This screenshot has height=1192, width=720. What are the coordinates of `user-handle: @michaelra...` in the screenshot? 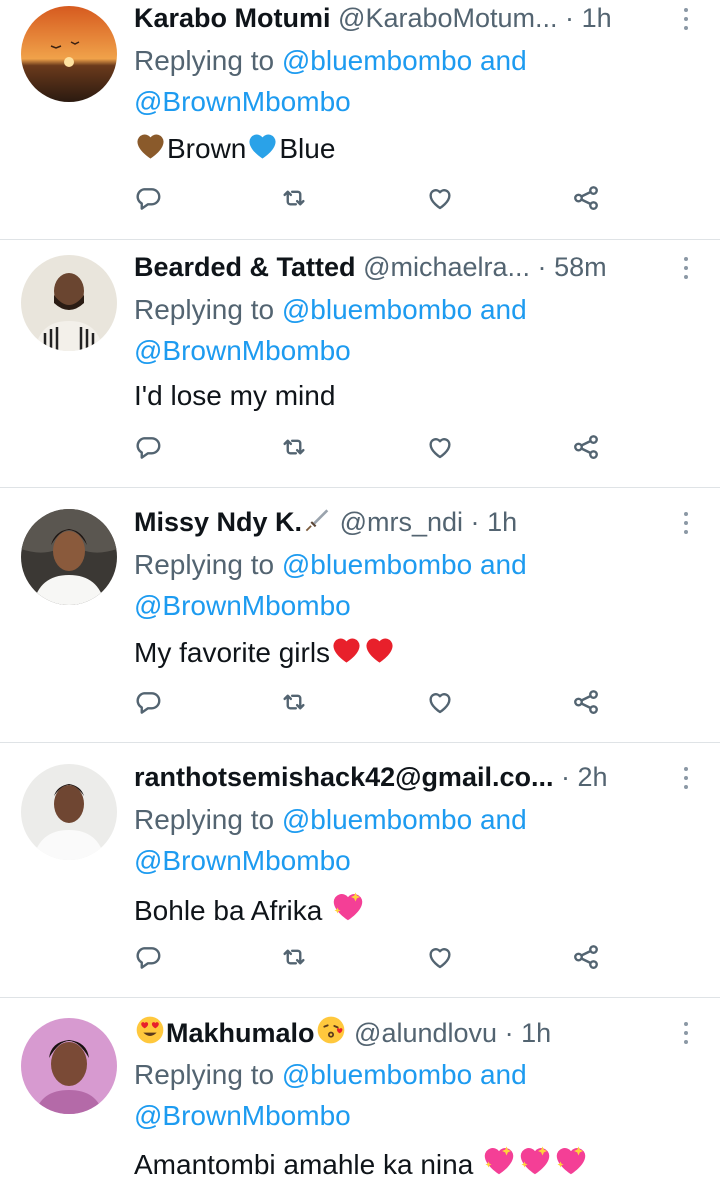 It's located at (446, 267).